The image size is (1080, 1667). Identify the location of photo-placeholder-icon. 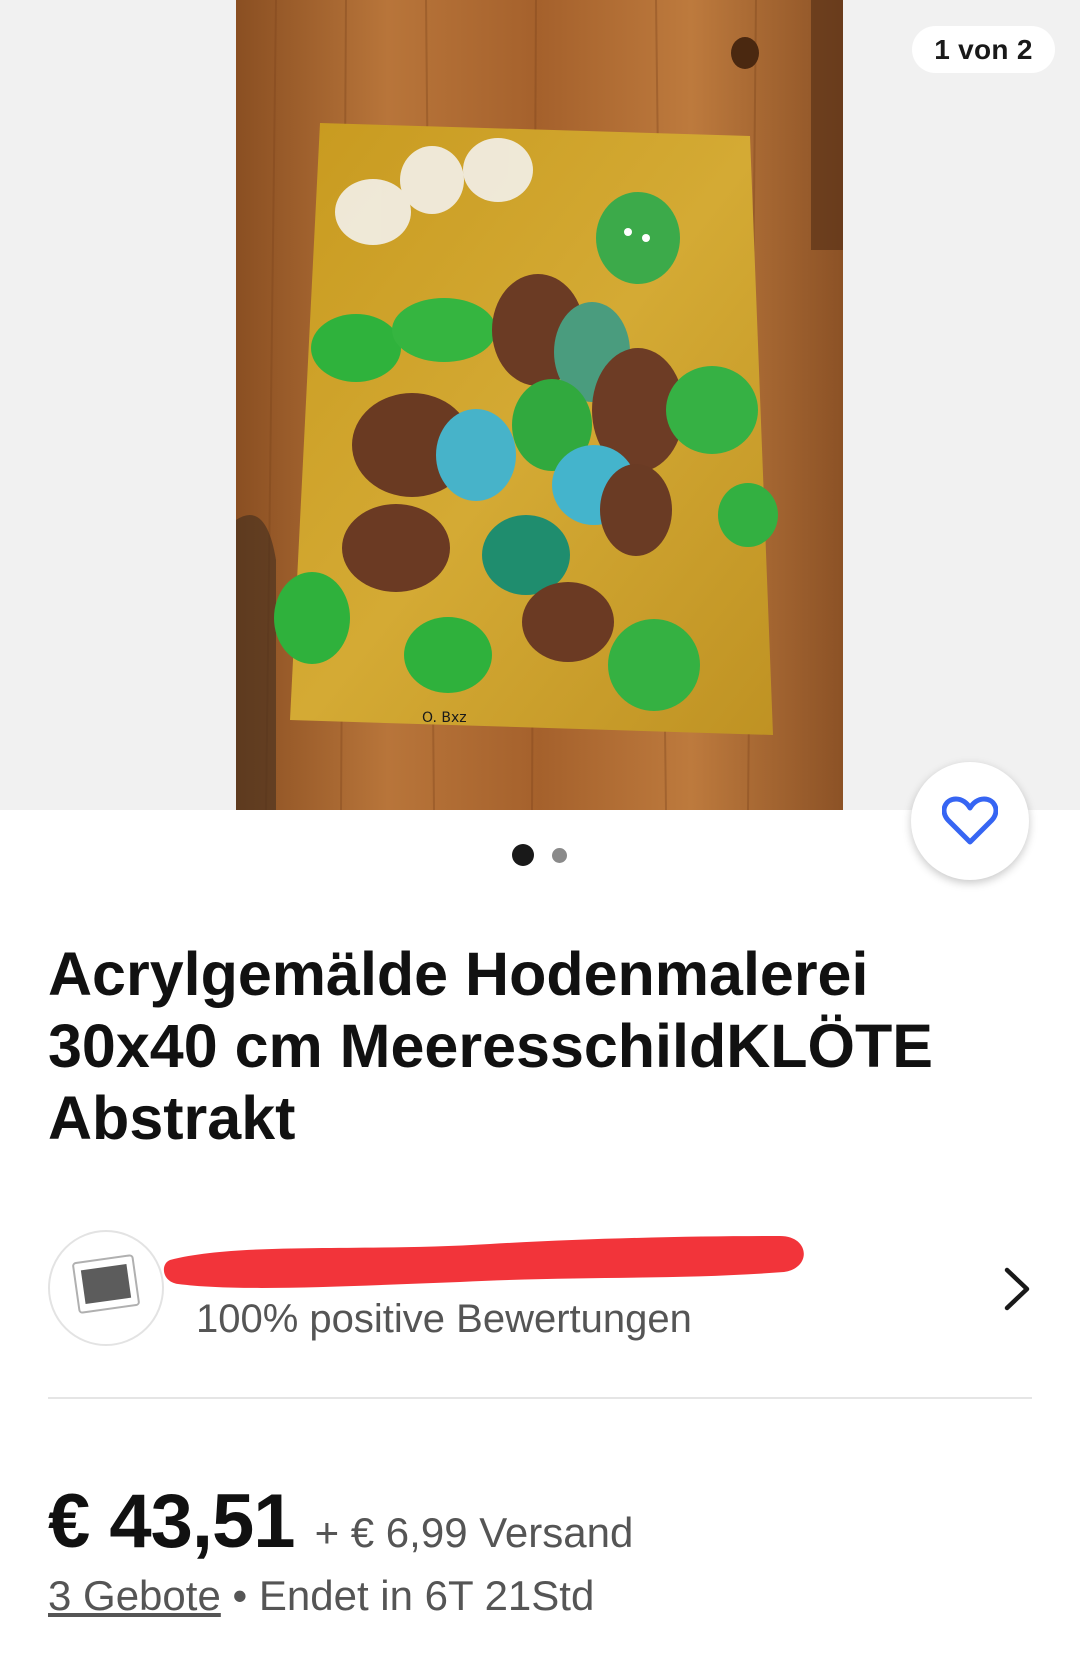
(106, 1284).